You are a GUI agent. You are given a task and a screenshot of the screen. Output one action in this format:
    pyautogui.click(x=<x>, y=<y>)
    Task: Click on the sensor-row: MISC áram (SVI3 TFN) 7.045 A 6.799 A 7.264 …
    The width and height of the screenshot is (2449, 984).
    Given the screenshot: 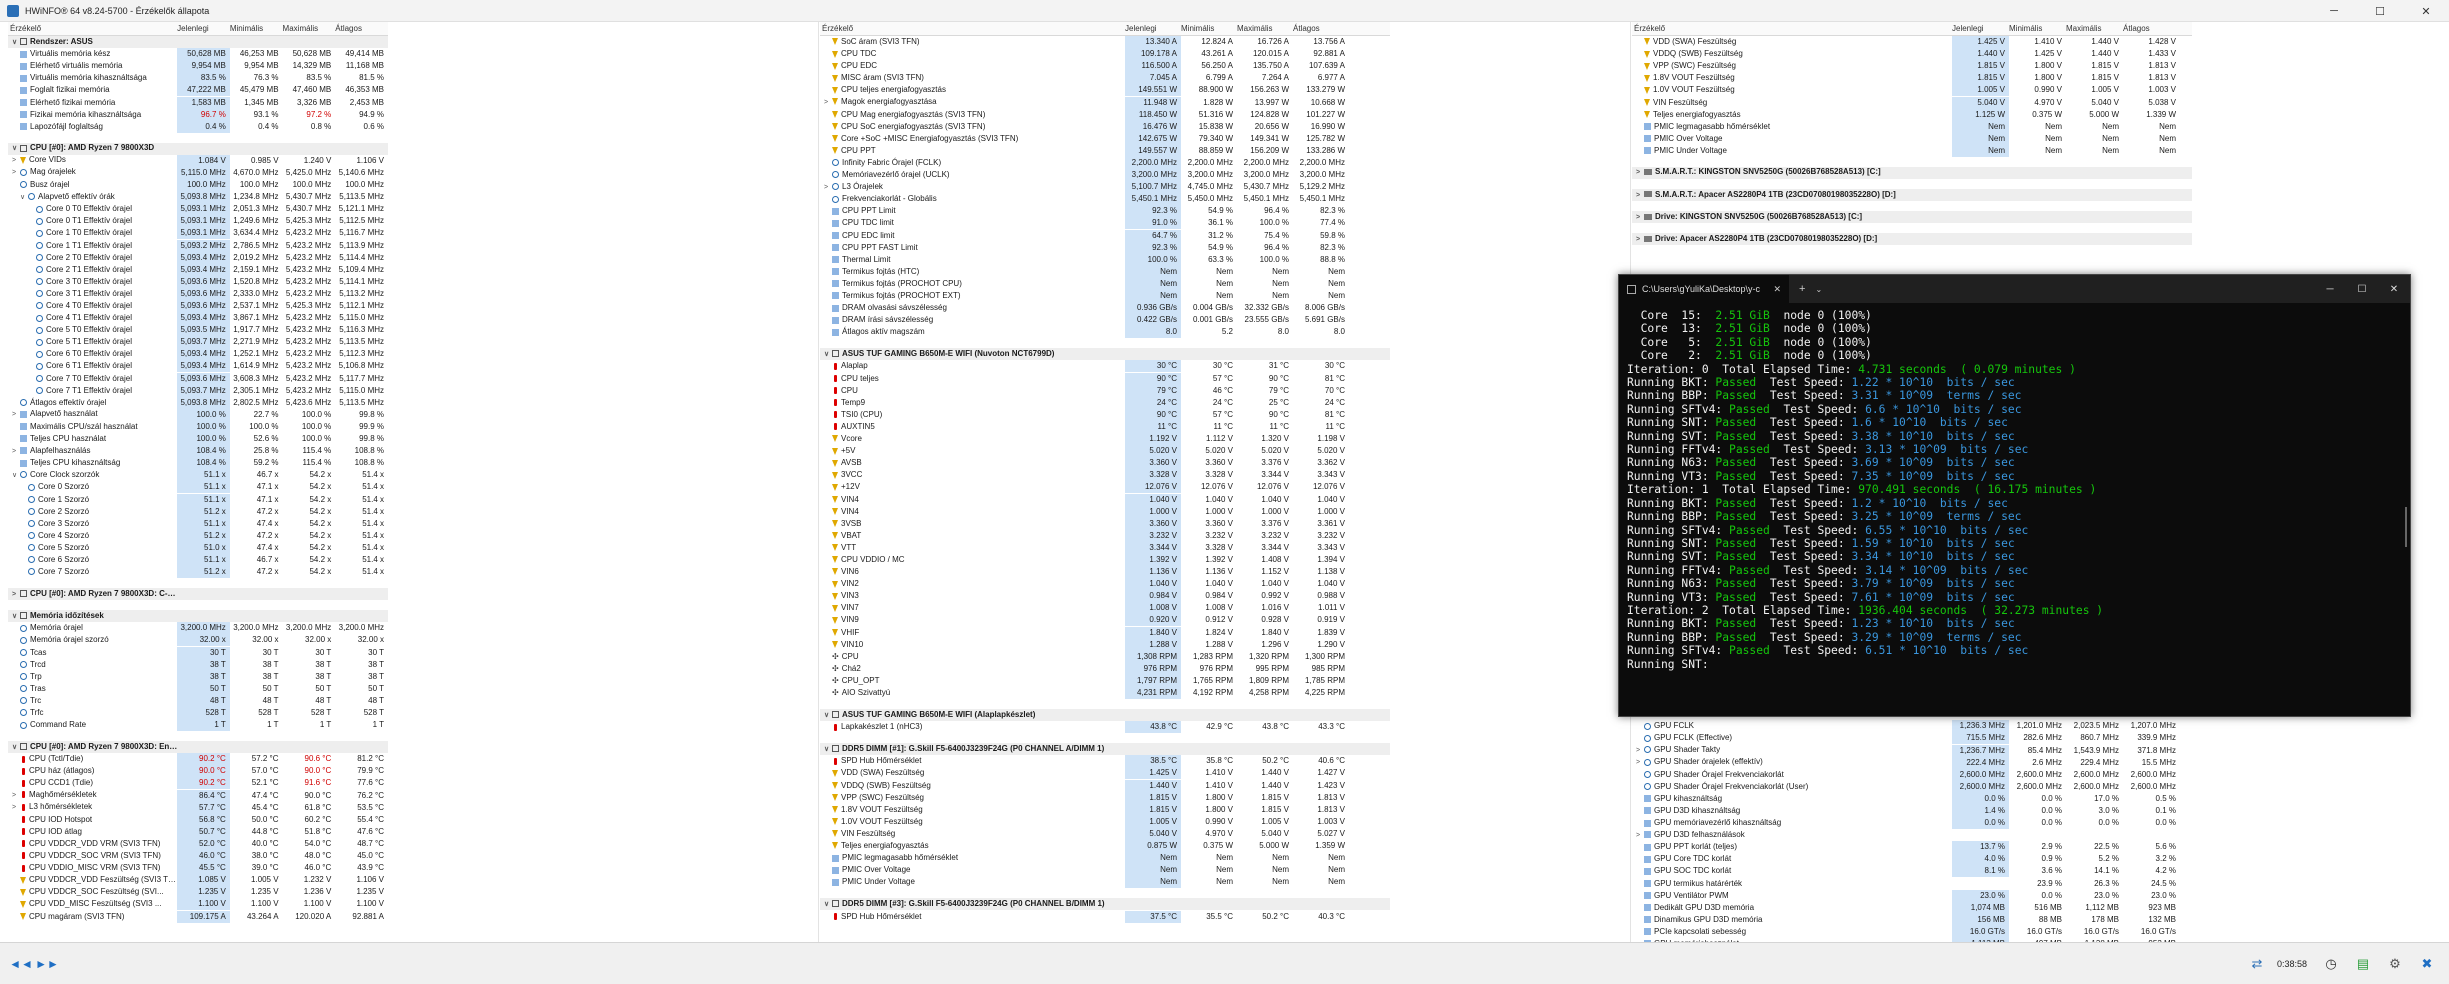 What is the action you would take?
    pyautogui.click(x=1105, y=78)
    